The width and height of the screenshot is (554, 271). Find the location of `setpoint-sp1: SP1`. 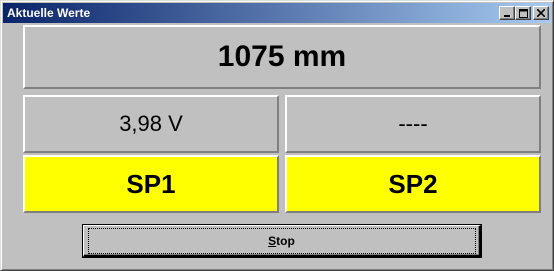

setpoint-sp1: SP1 is located at coordinates (151, 184).